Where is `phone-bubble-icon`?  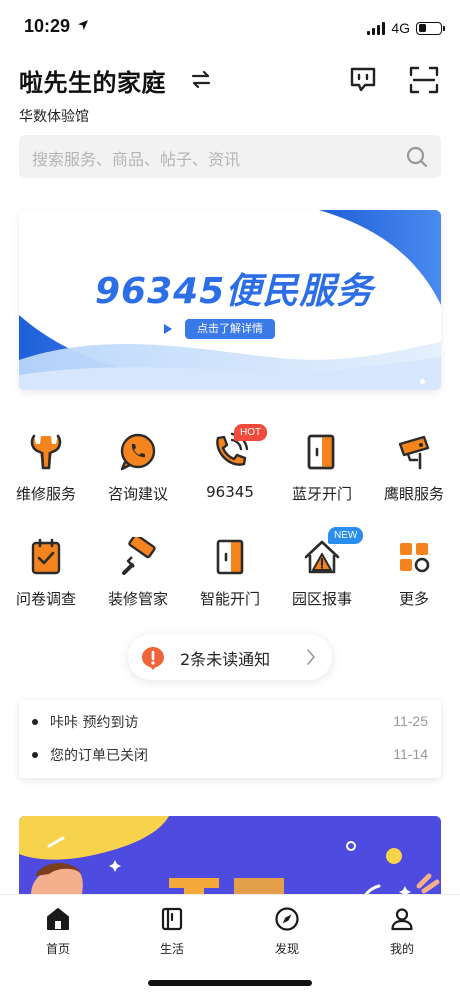
phone-bubble-icon is located at coordinates (138, 452).